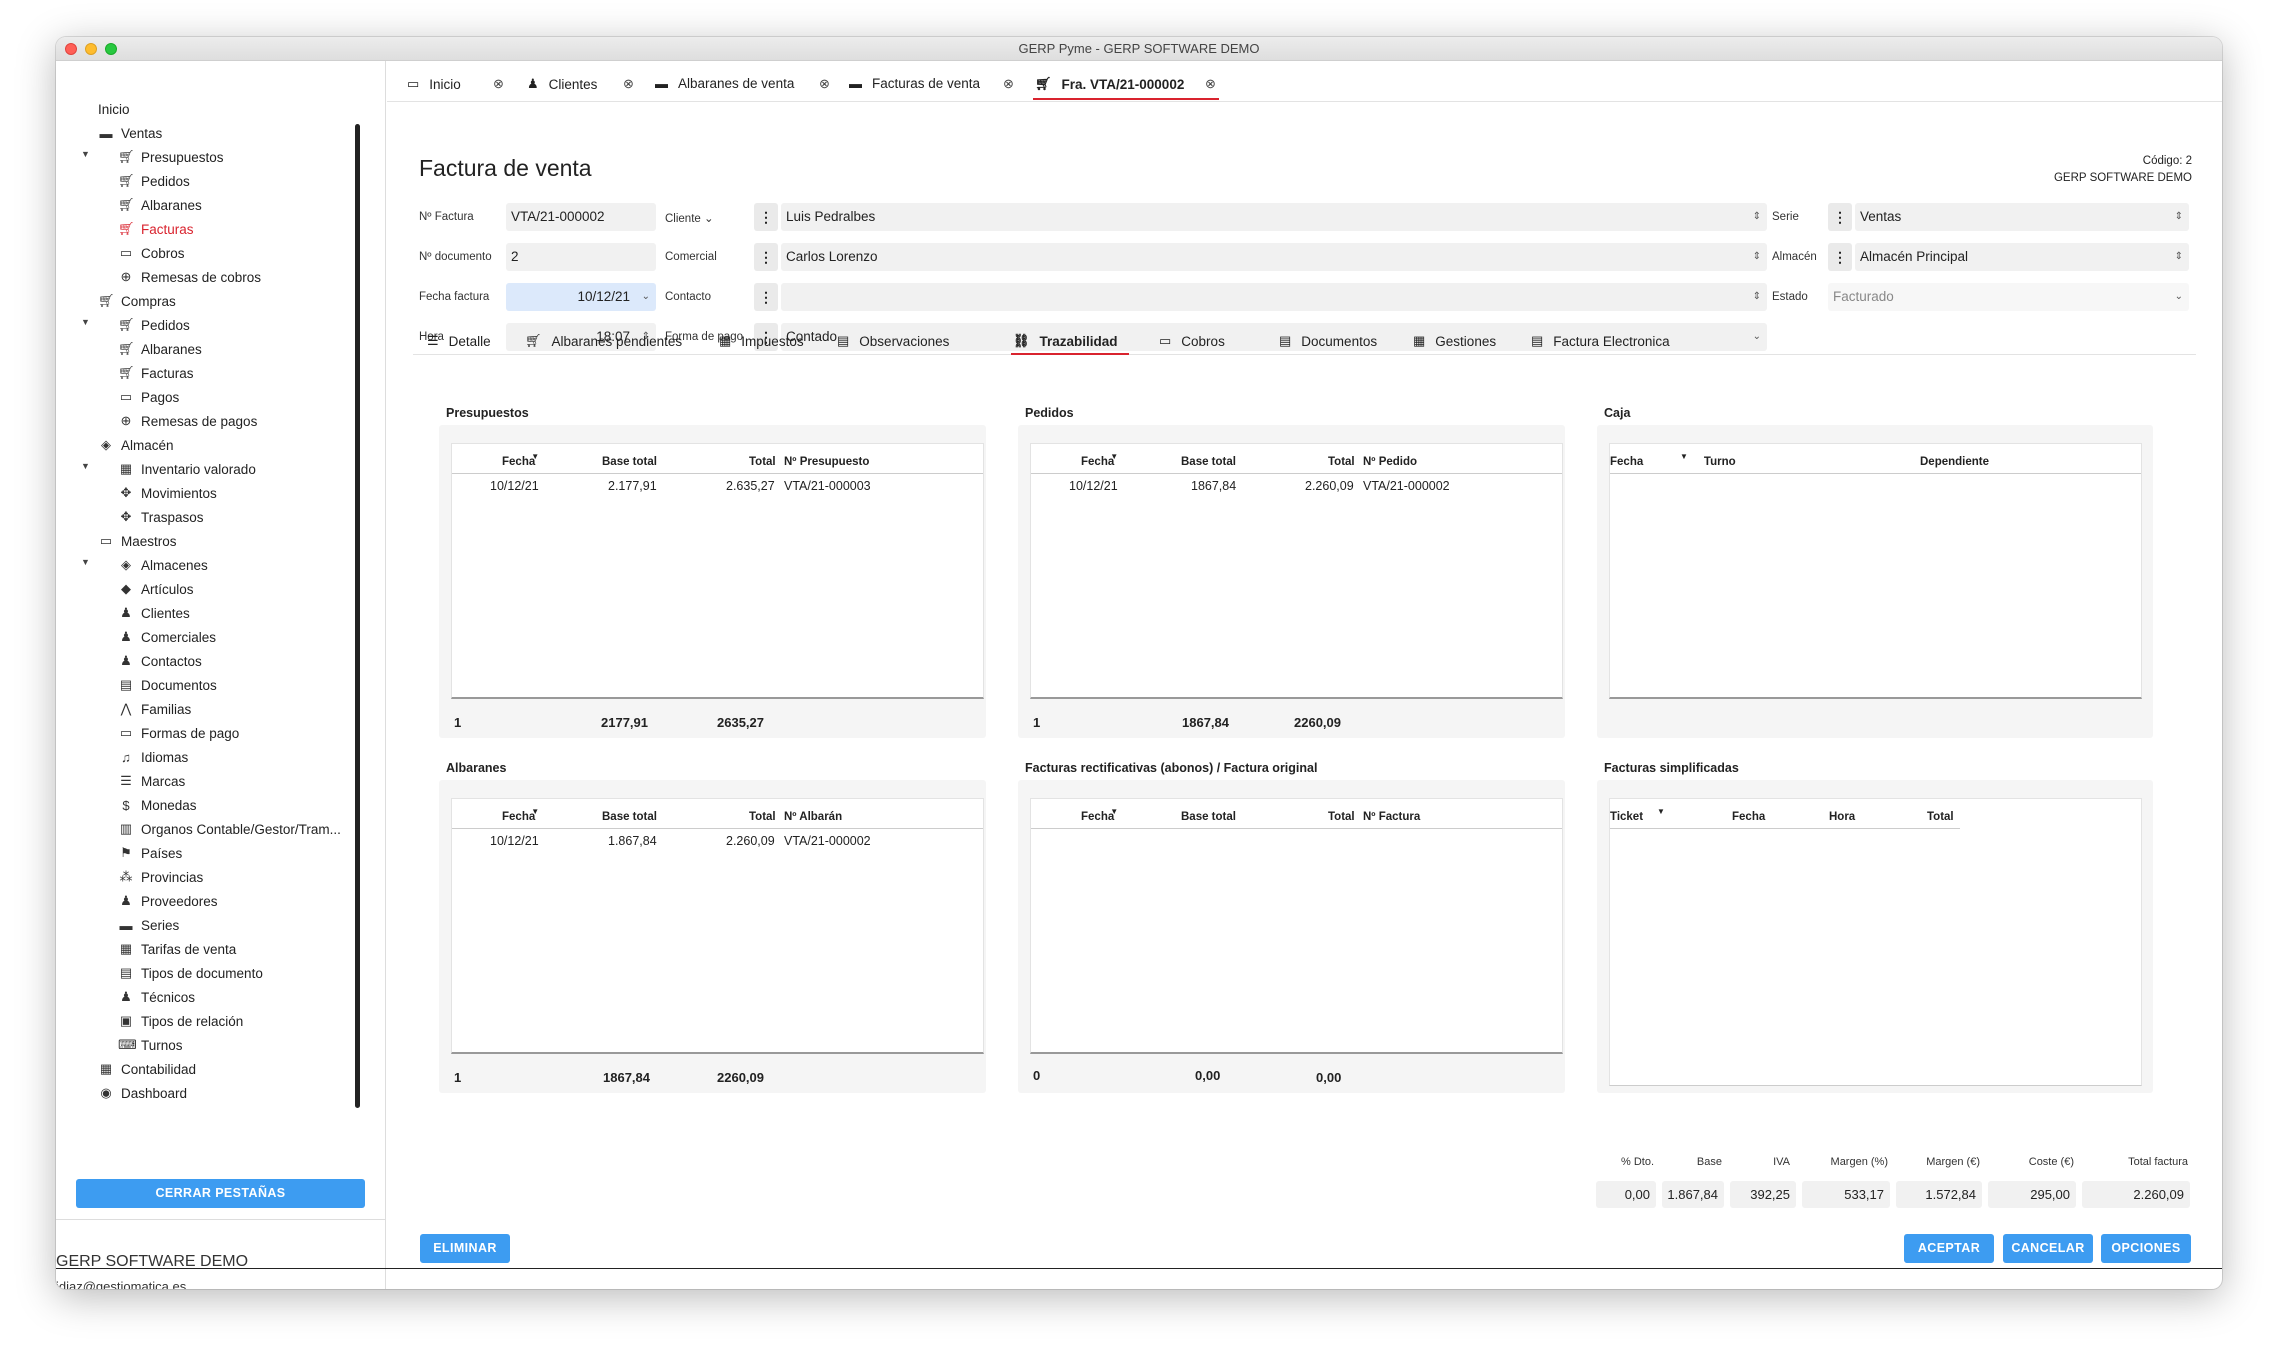  What do you see at coordinates (190, 277) in the screenshot?
I see `nav-remesas-cobros: ⊕ Remesas de cobros` at bounding box center [190, 277].